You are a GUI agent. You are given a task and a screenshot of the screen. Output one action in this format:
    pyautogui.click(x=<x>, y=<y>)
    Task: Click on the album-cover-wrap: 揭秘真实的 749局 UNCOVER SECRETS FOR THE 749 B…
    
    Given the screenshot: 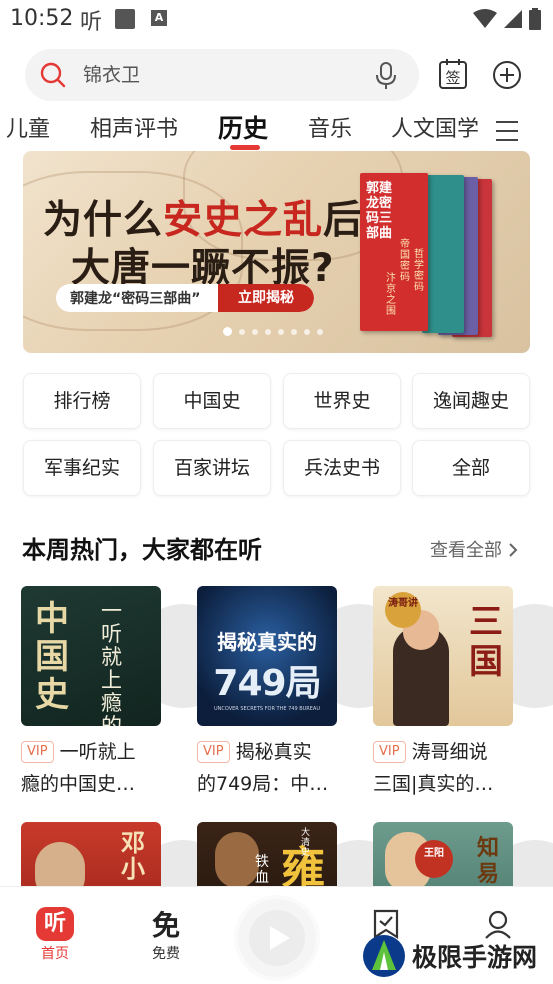 What is the action you would take?
    pyautogui.click(x=304, y=656)
    